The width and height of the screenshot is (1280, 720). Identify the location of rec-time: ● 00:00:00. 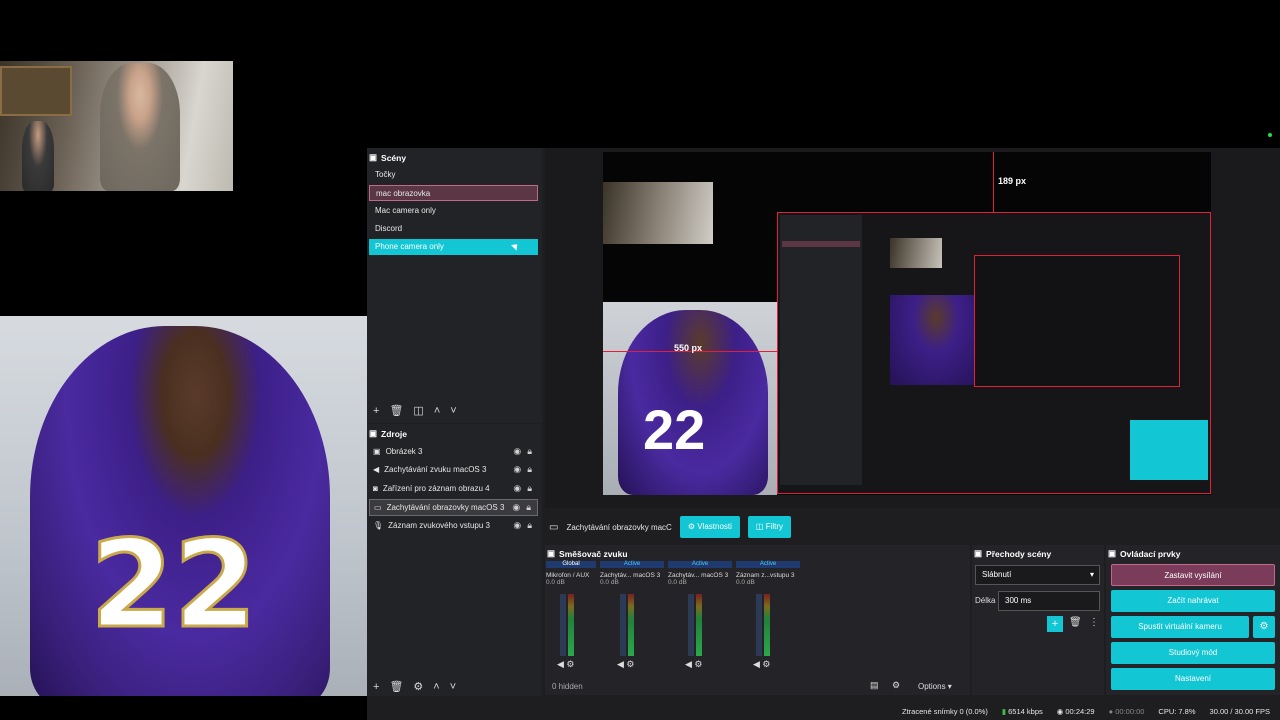
(1126, 711).